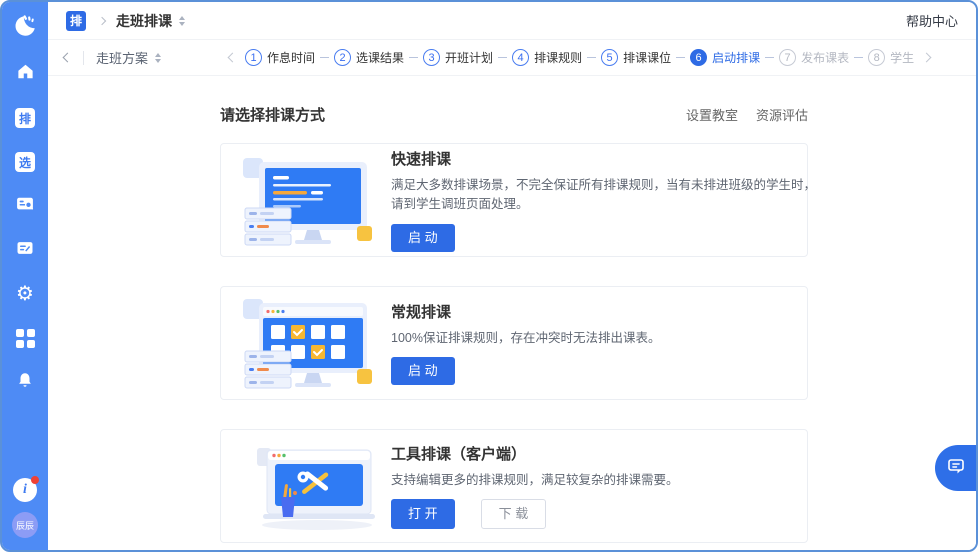 Image resolution: width=978 pixels, height=552 pixels. I want to click on plan-selector: 走班方案, so click(122, 57).